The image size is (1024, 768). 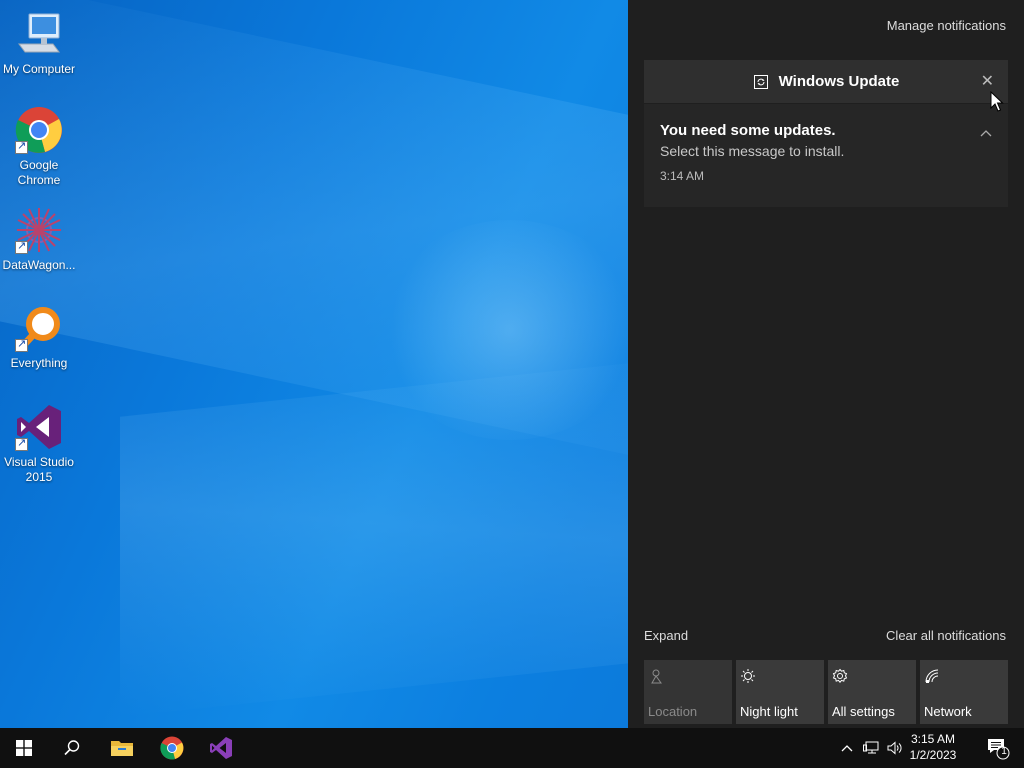 What do you see at coordinates (39, 34) in the screenshot?
I see `monitor-icon` at bounding box center [39, 34].